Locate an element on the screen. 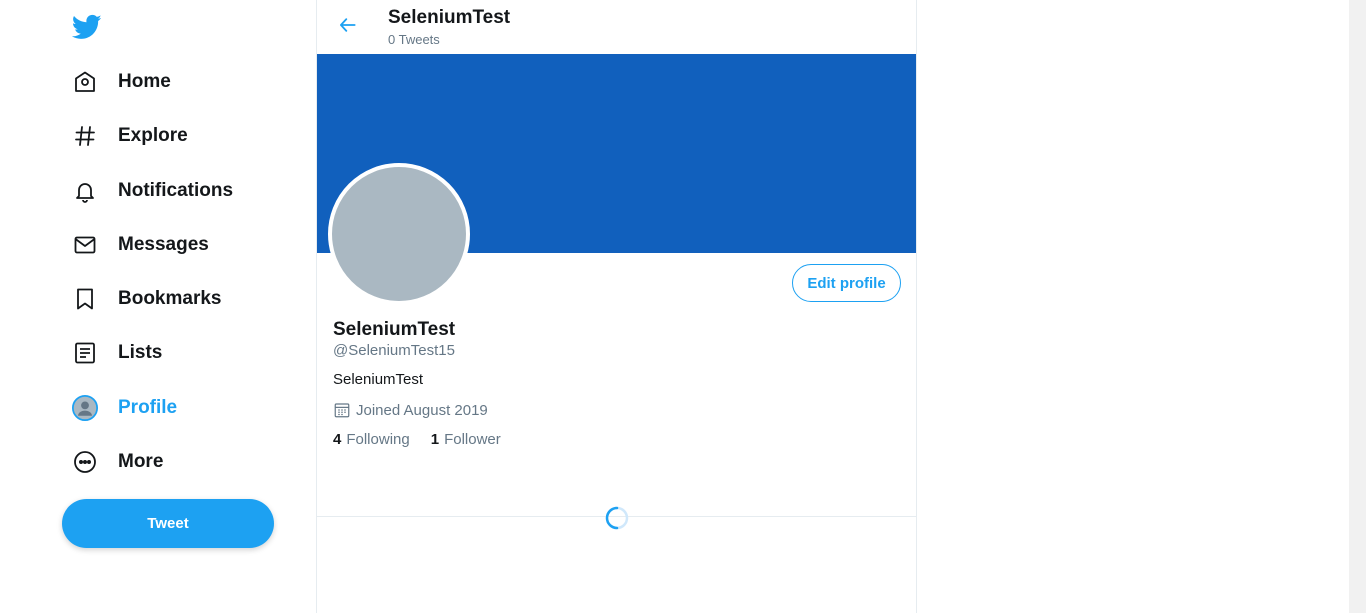  profile-header: SeleniumTest 0 Tweets is located at coordinates (616, 26).